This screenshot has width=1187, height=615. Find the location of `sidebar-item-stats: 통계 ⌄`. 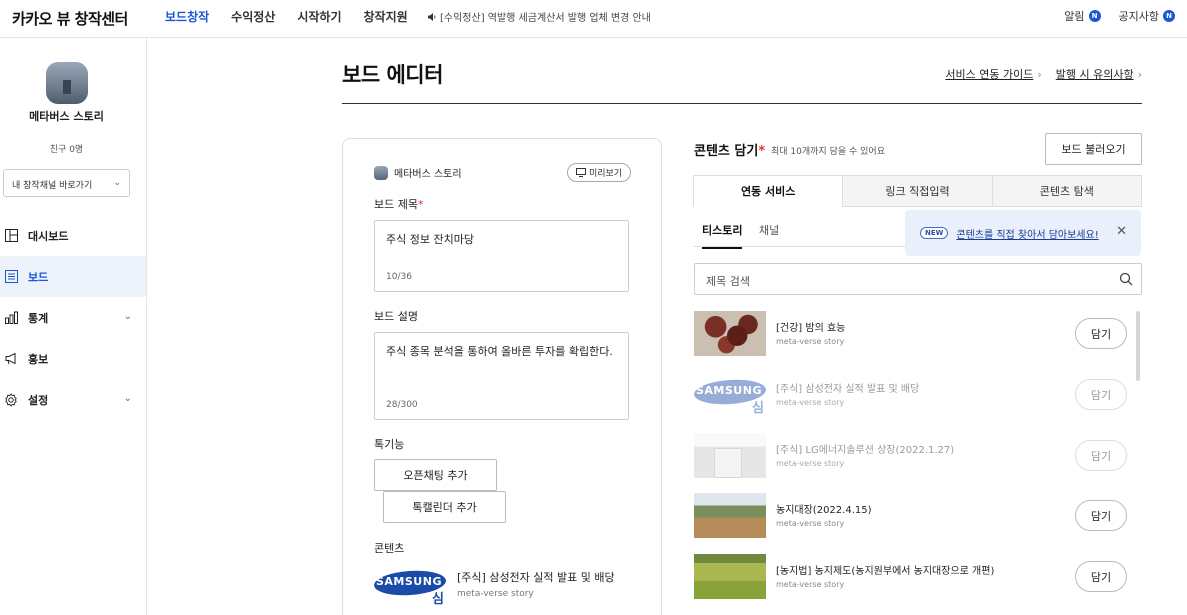

sidebar-item-stats: 통계 ⌄ is located at coordinates (73, 317).